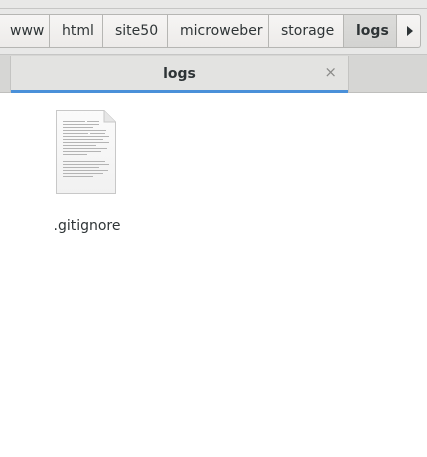 The width and height of the screenshot is (427, 457). What do you see at coordinates (179, 91) in the screenshot?
I see `active-tab-indicator` at bounding box center [179, 91].